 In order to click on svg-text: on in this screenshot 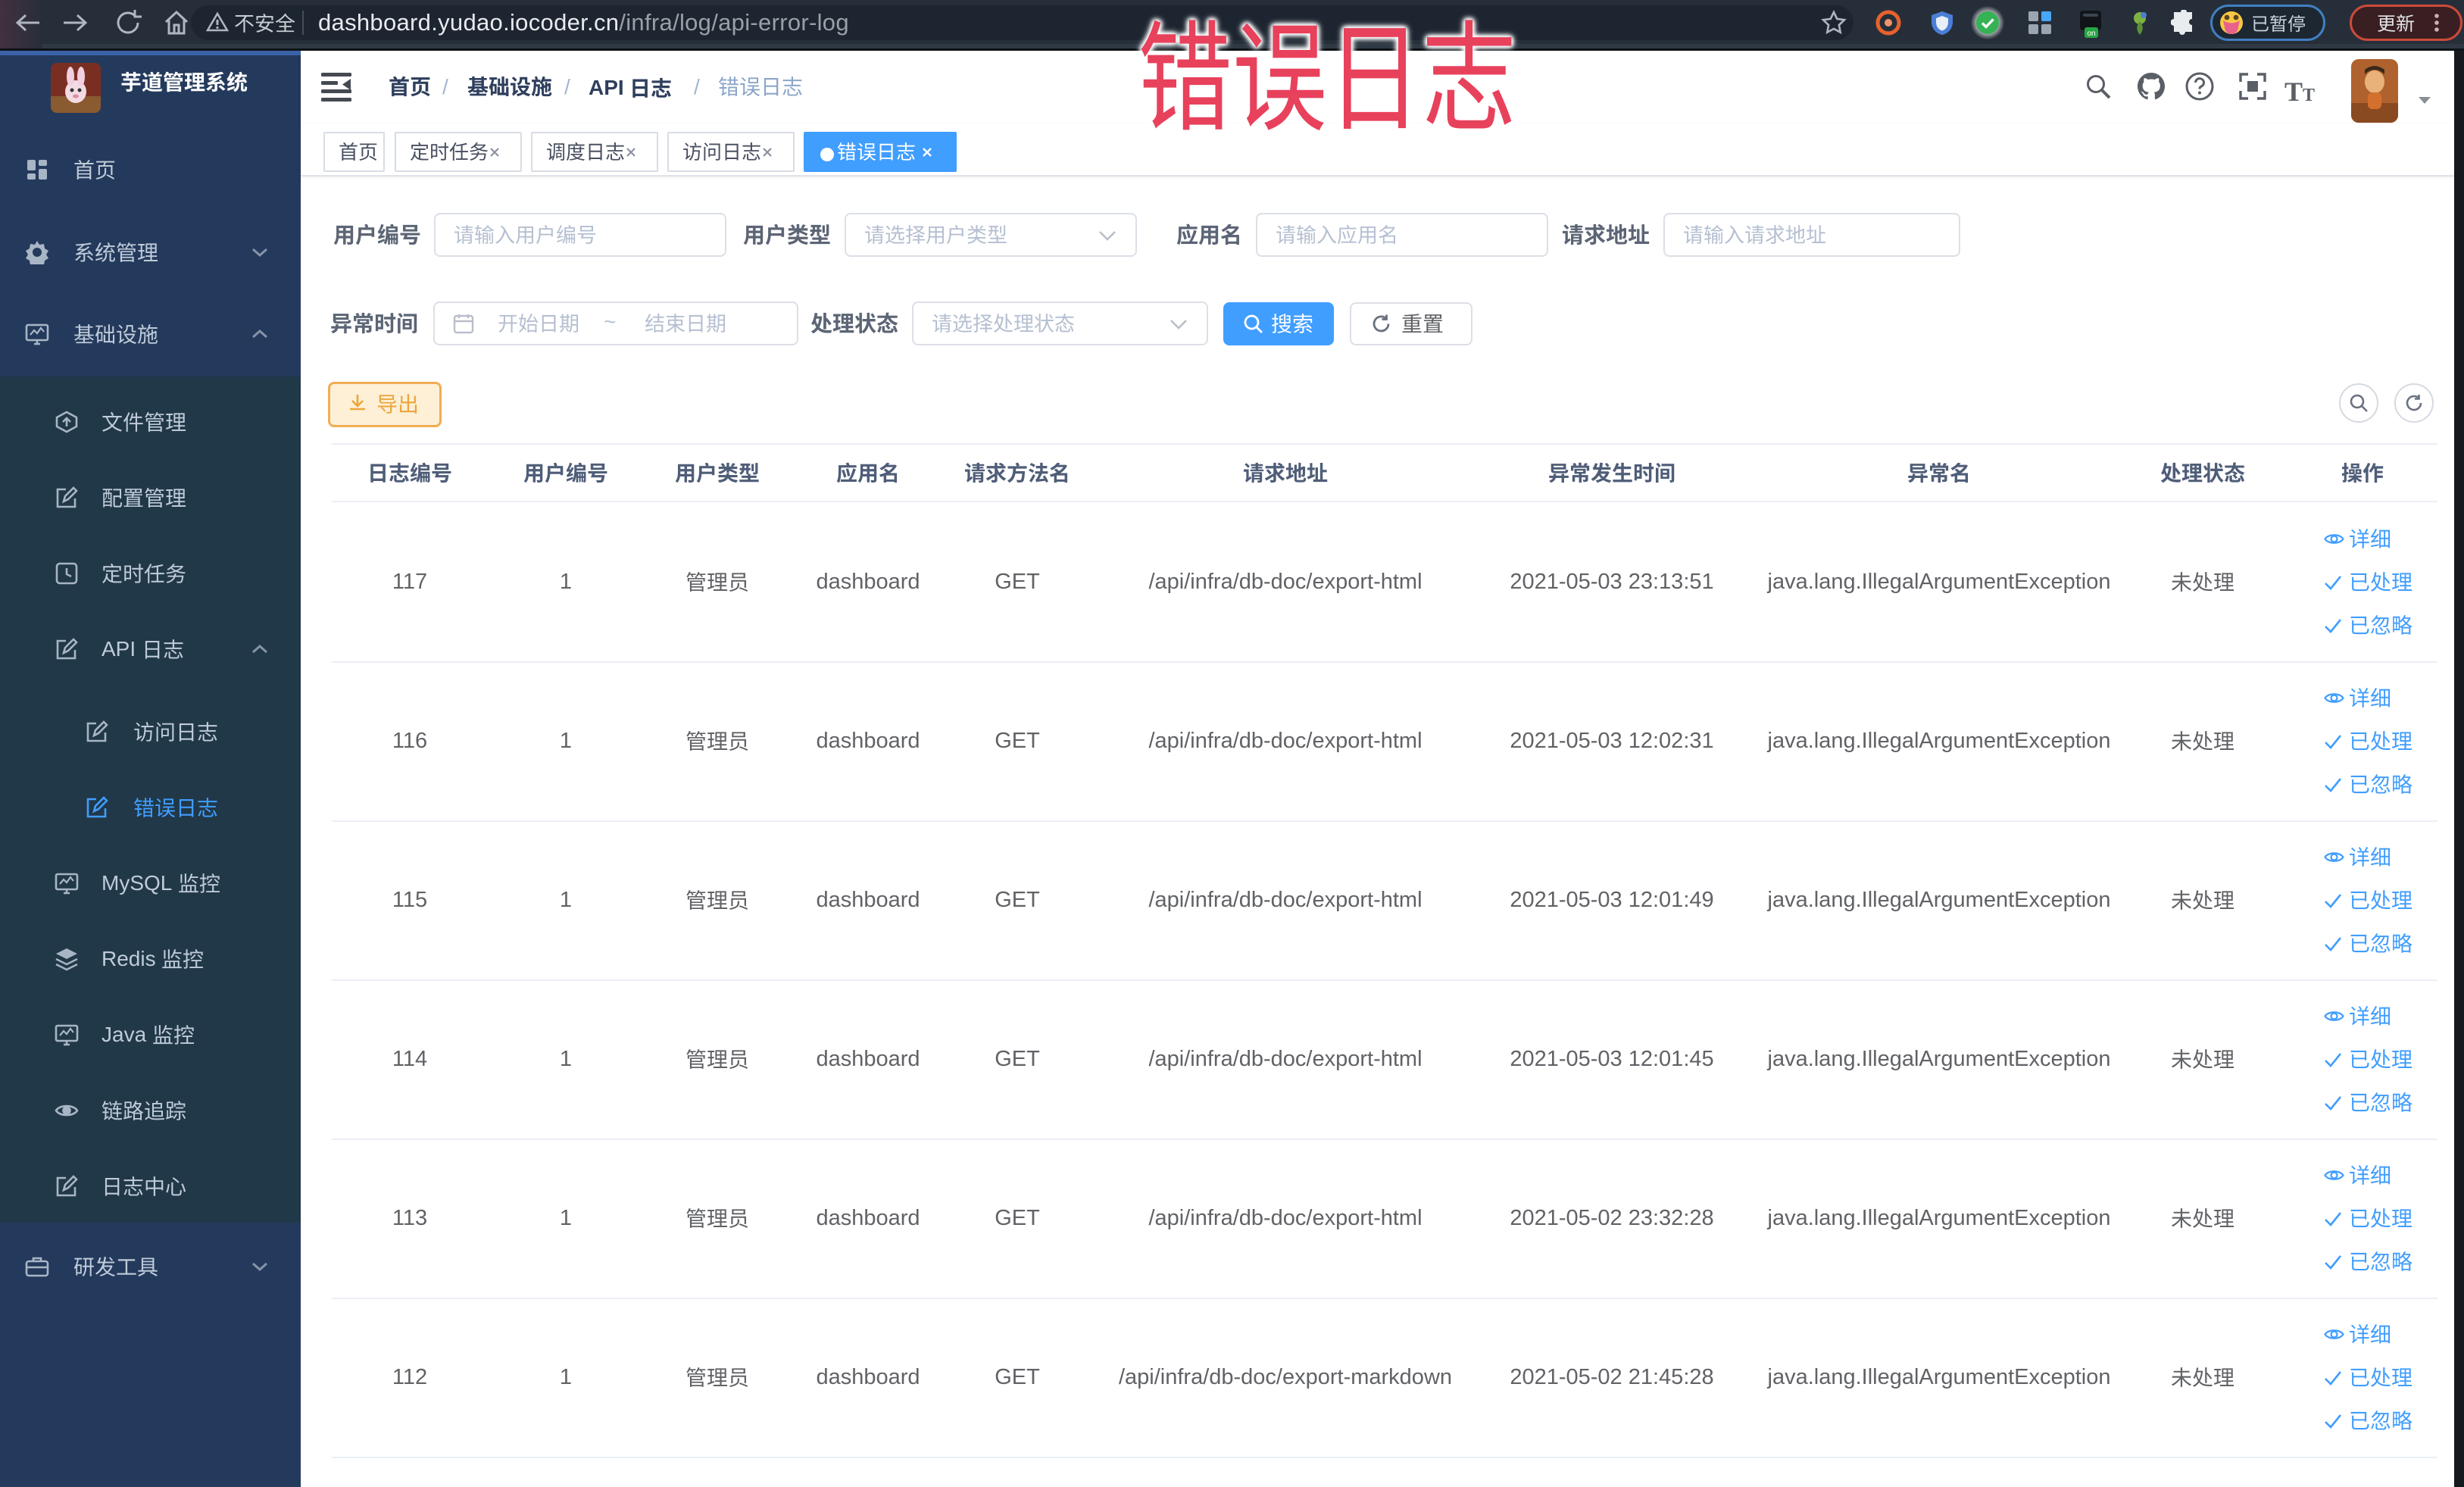, I will do `click(2091, 34)`.